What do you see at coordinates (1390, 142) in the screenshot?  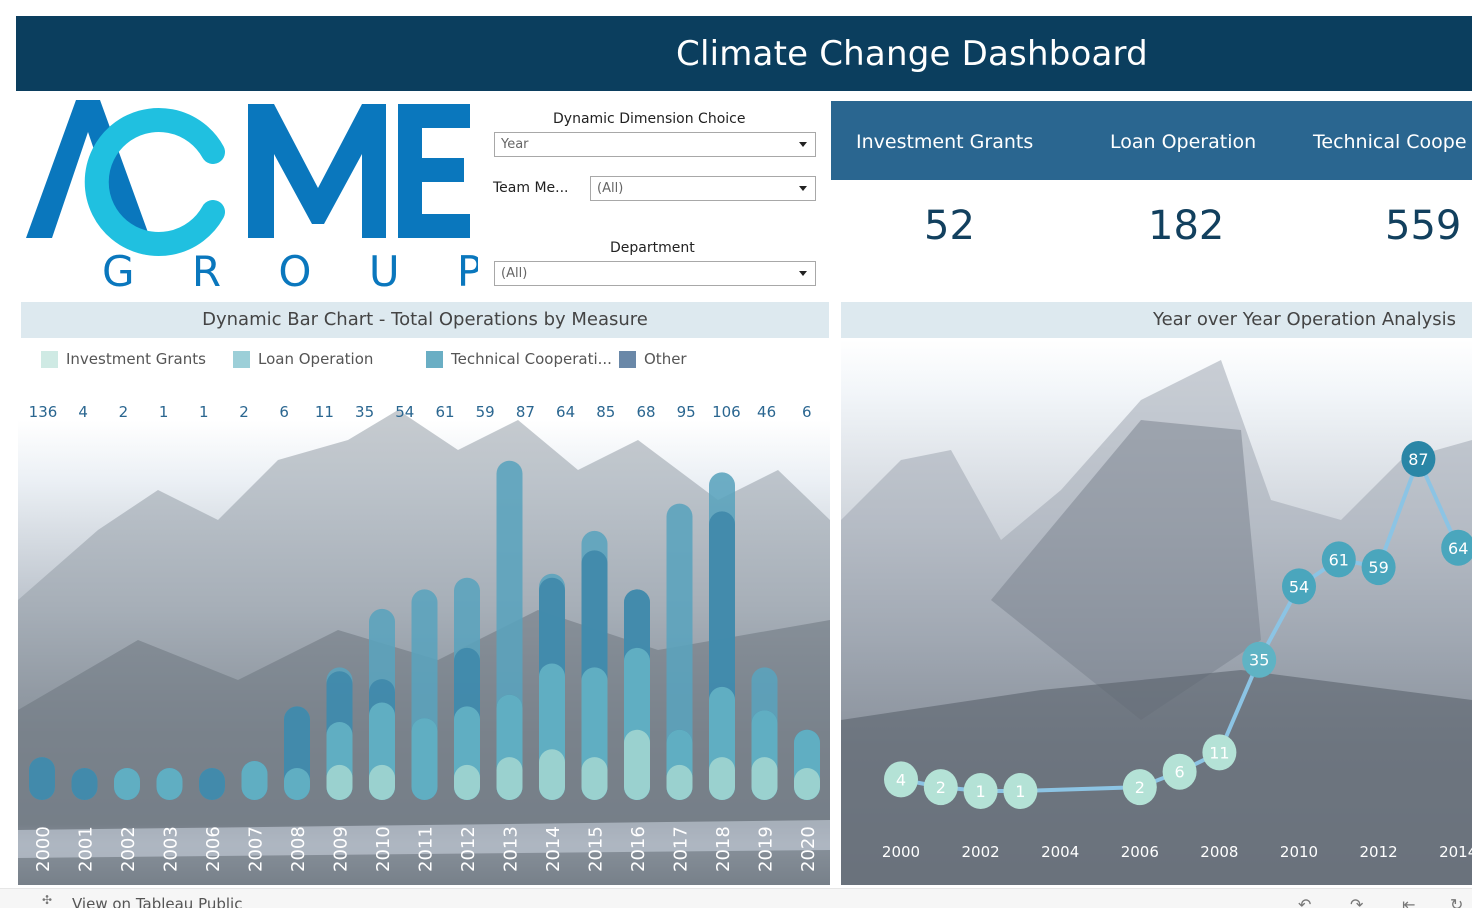 I see `kpi-title-technical-cooperation: Technical Coope` at bounding box center [1390, 142].